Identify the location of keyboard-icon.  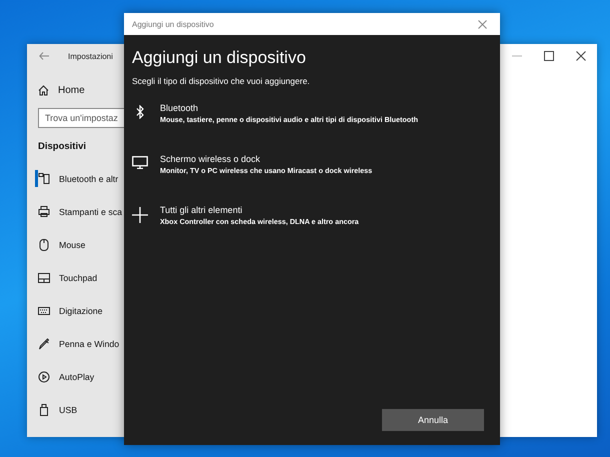
(44, 310).